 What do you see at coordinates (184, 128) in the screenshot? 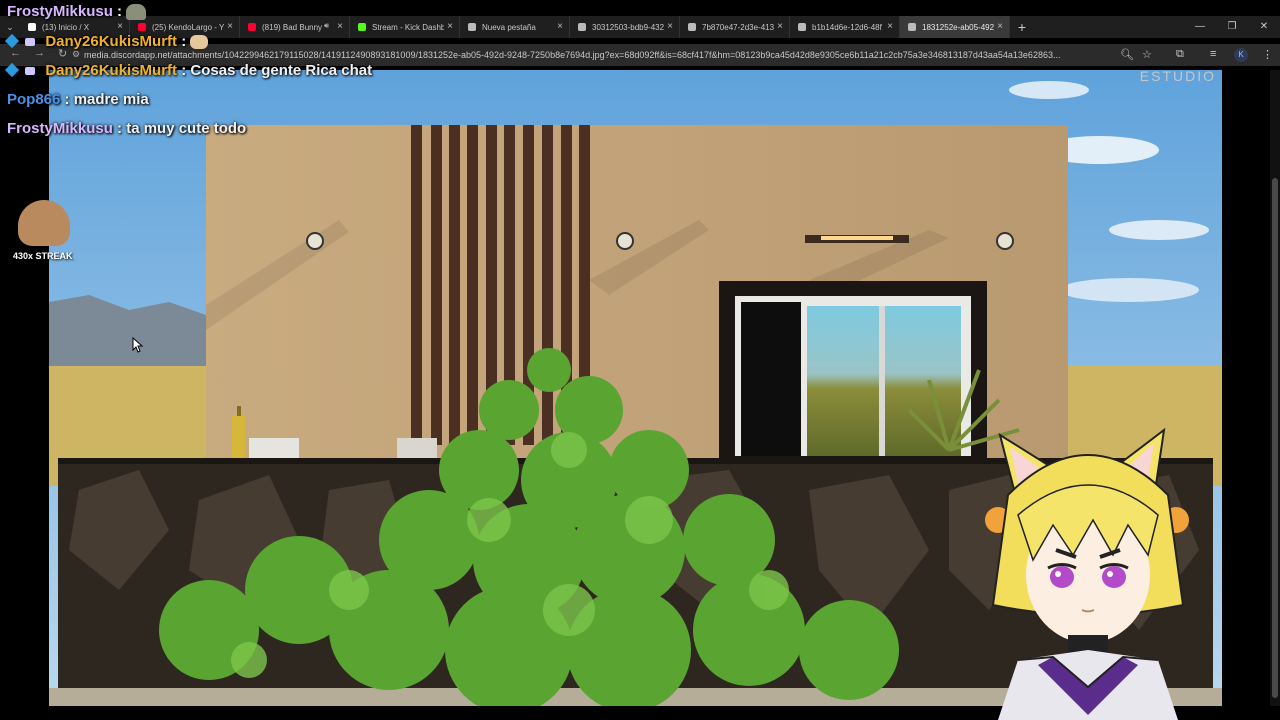
I see `chat-text: ta muy cute todo` at bounding box center [184, 128].